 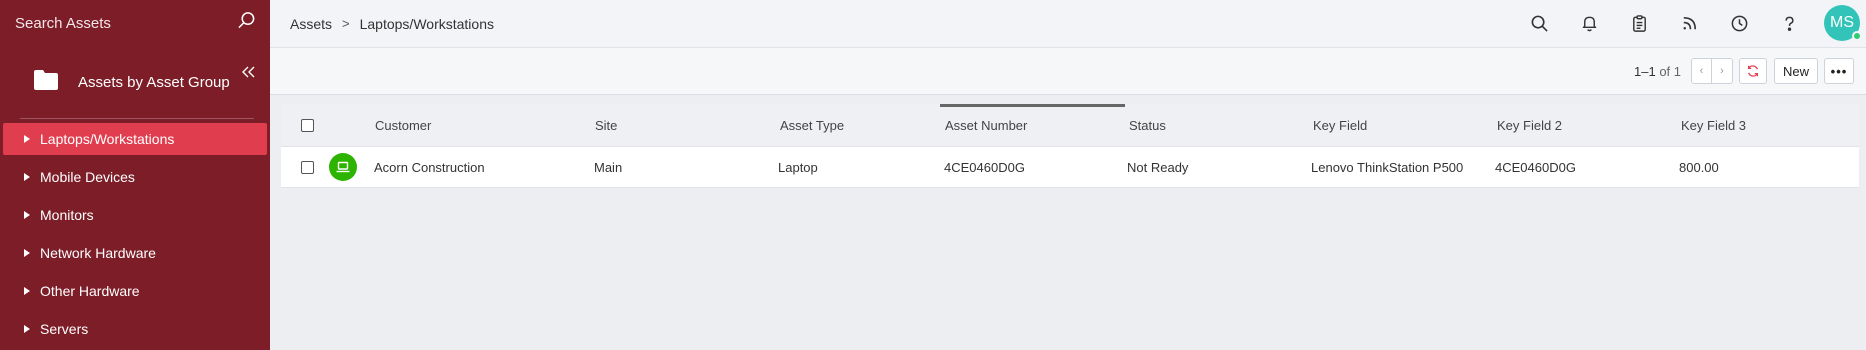 I want to click on sidebar-item-label: Network Hardware, so click(x=98, y=253).